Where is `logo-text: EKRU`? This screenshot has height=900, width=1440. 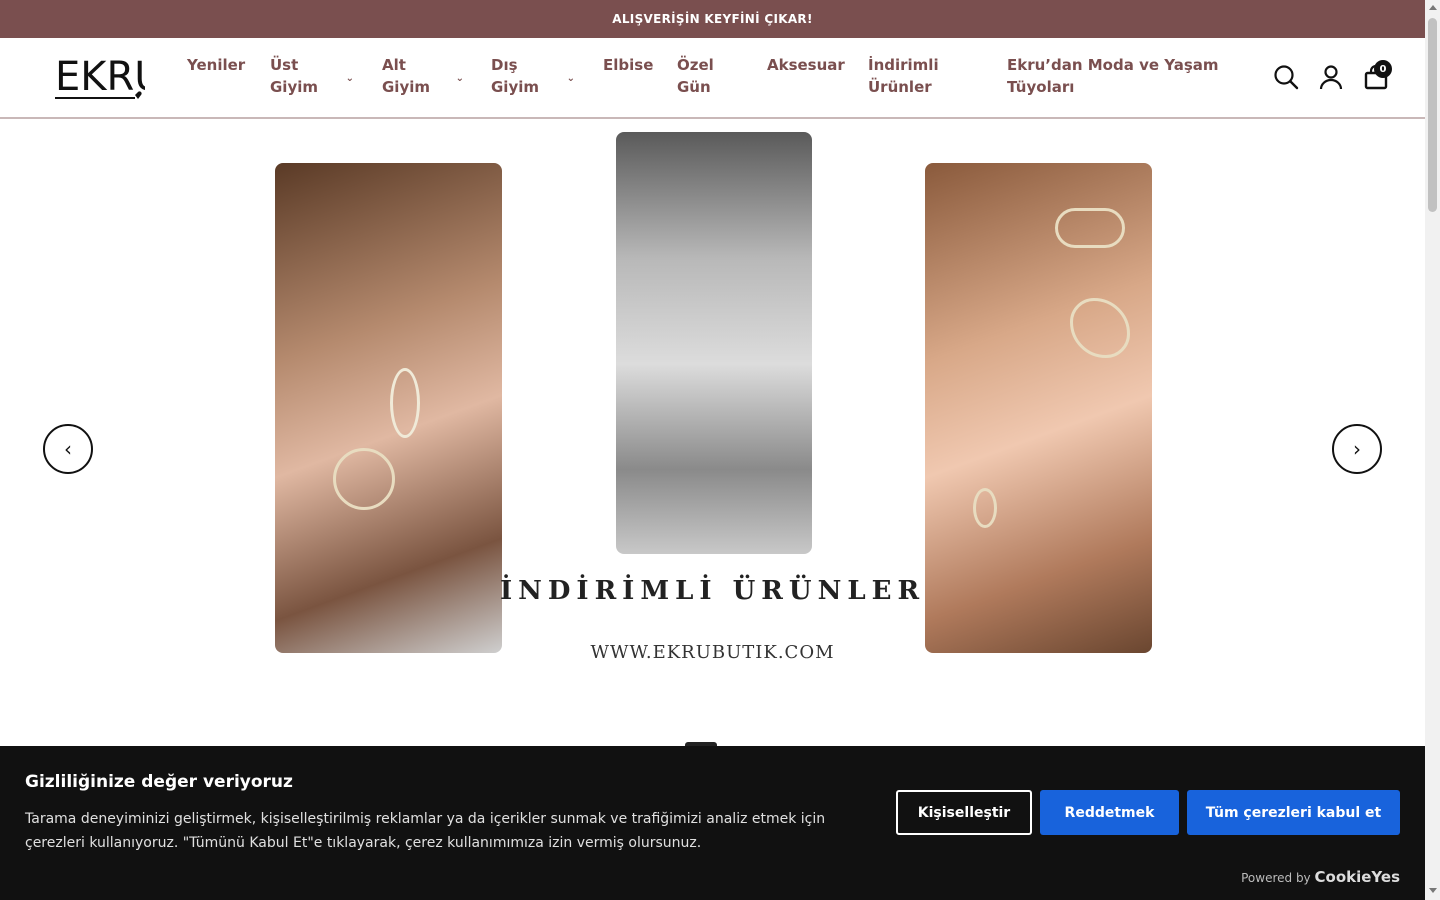
logo-text: EKRU is located at coordinates (100, 77).